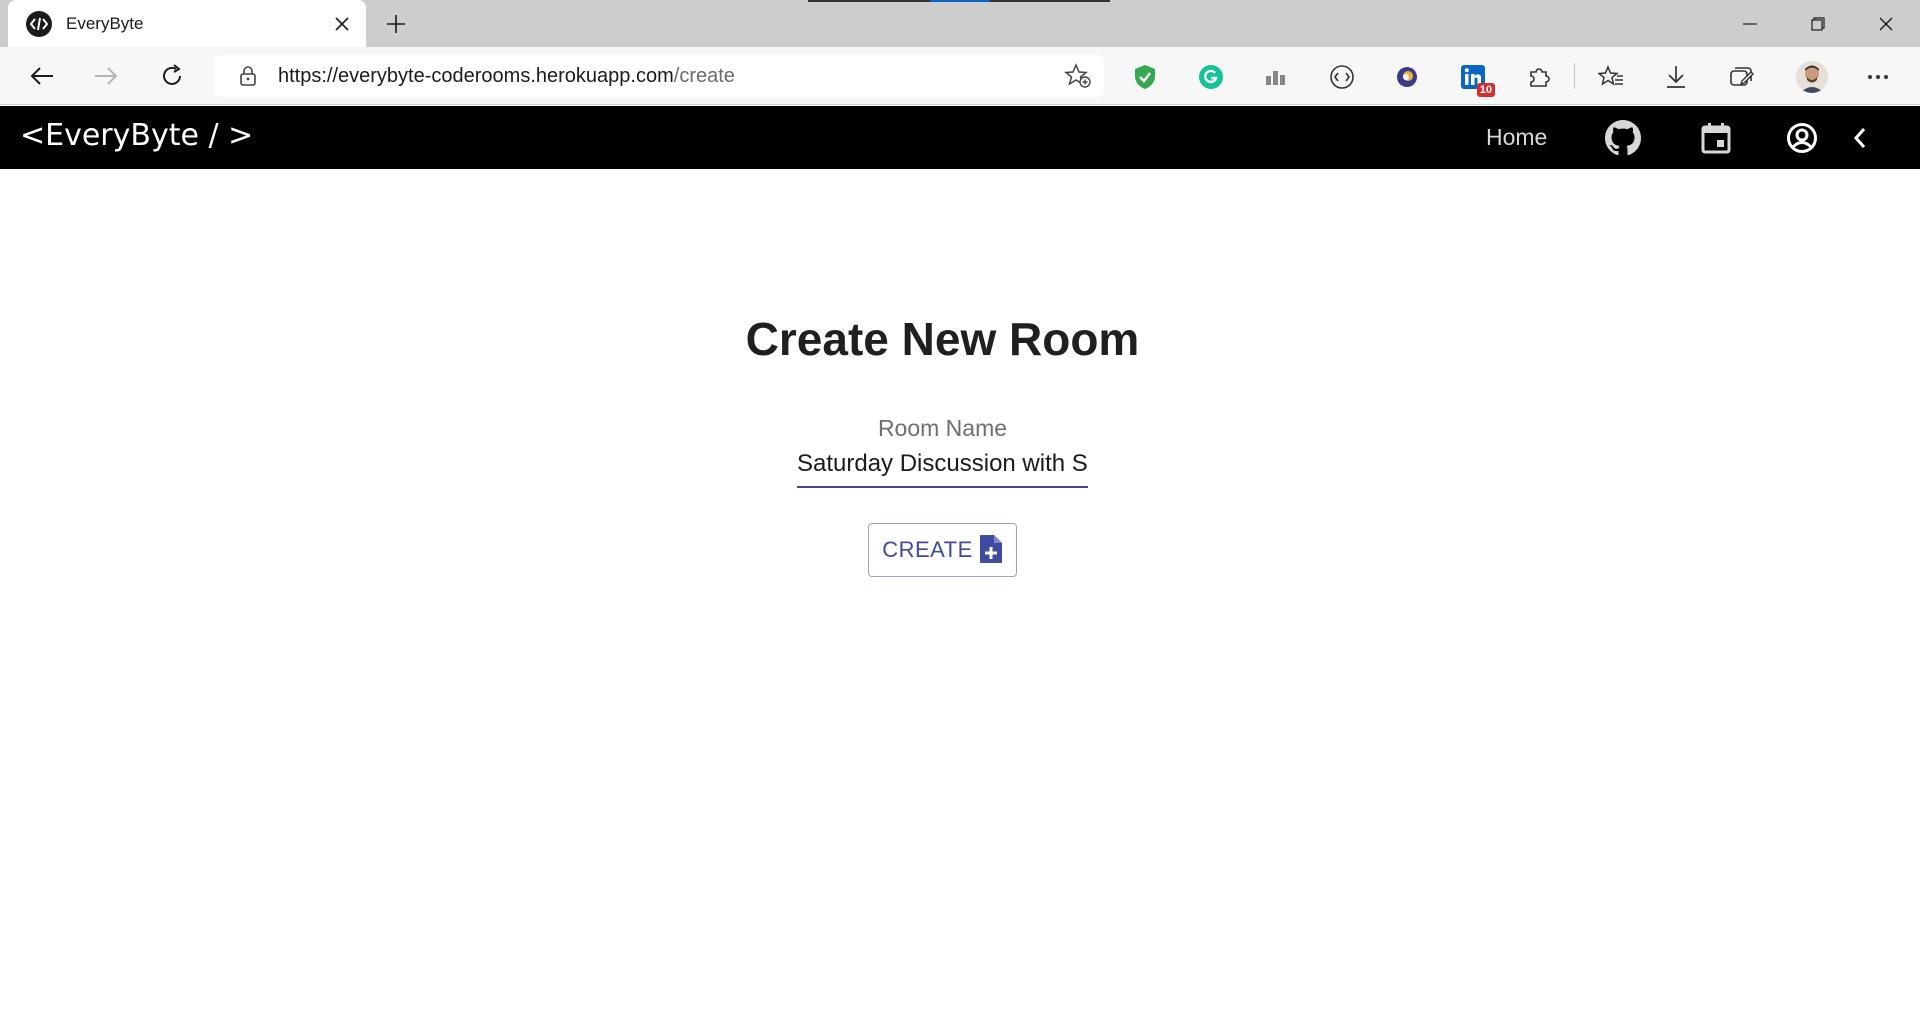  I want to click on nav-home-link: Home, so click(1516, 137).